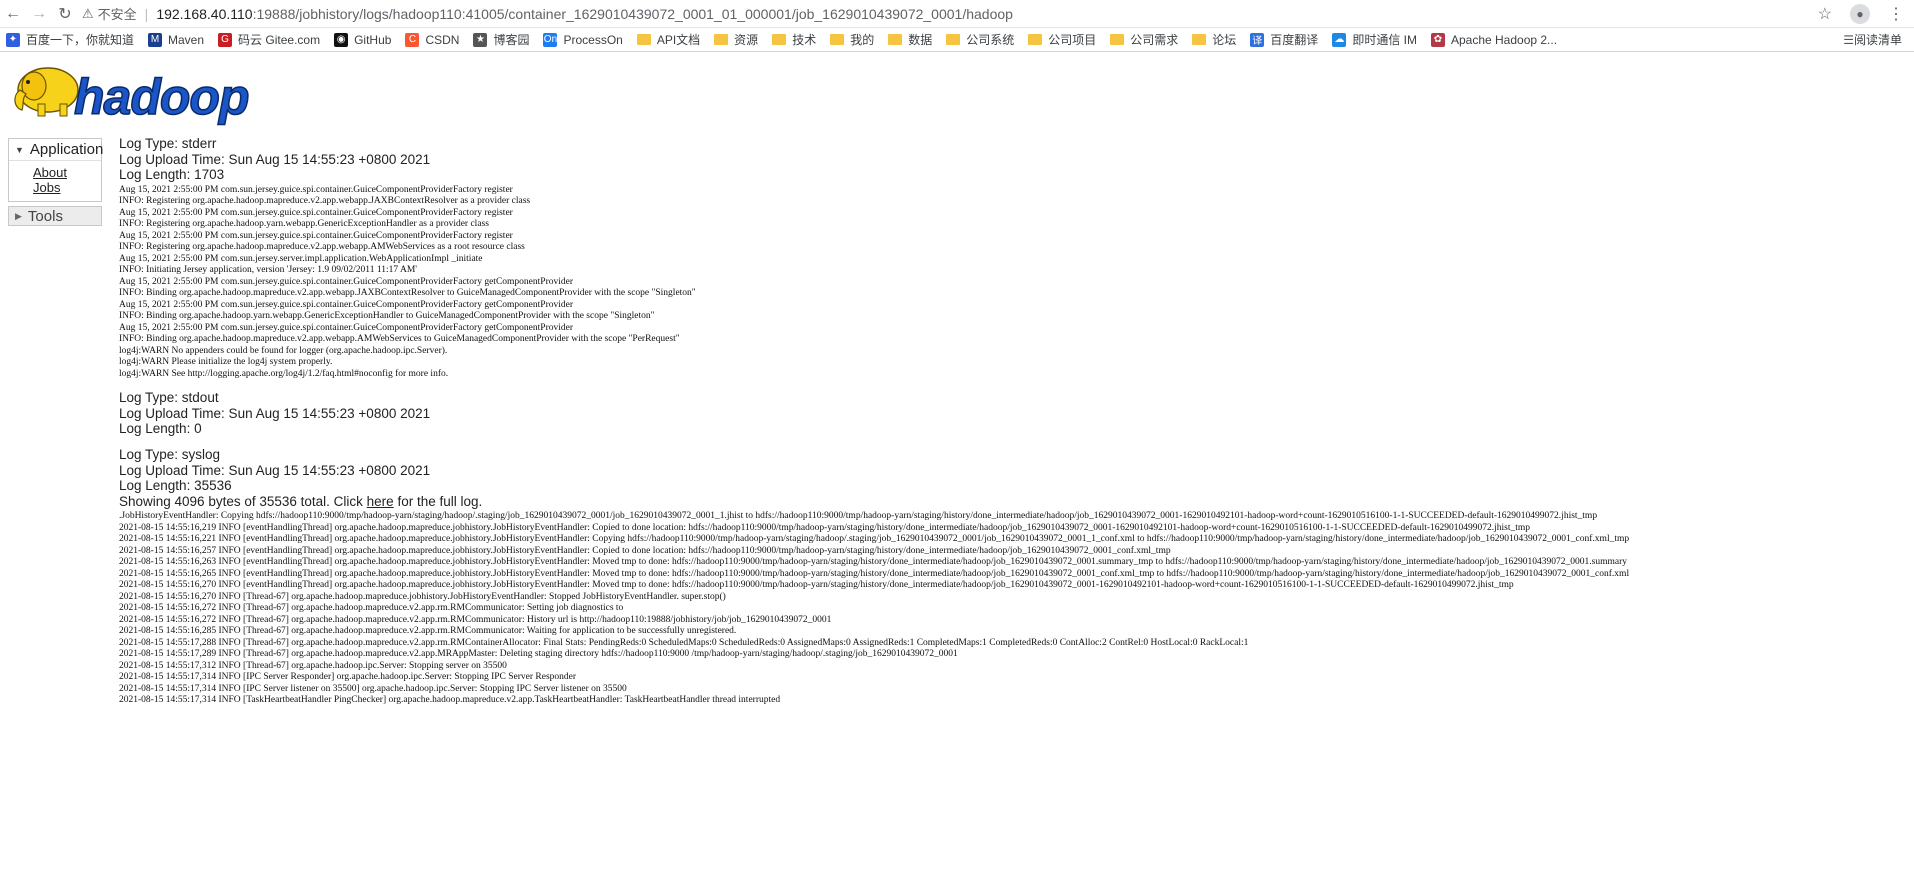 Image resolution: width=1914 pixels, height=875 pixels. What do you see at coordinates (1896, 14) in the screenshot?
I see `browser-menu-icon: ⋮` at bounding box center [1896, 14].